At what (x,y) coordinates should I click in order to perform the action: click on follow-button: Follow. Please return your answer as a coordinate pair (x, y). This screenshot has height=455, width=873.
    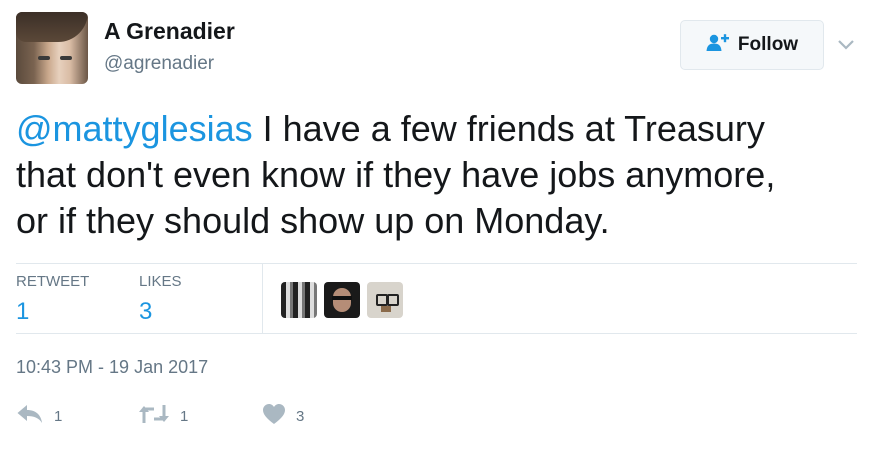
    Looking at the image, I should click on (752, 45).